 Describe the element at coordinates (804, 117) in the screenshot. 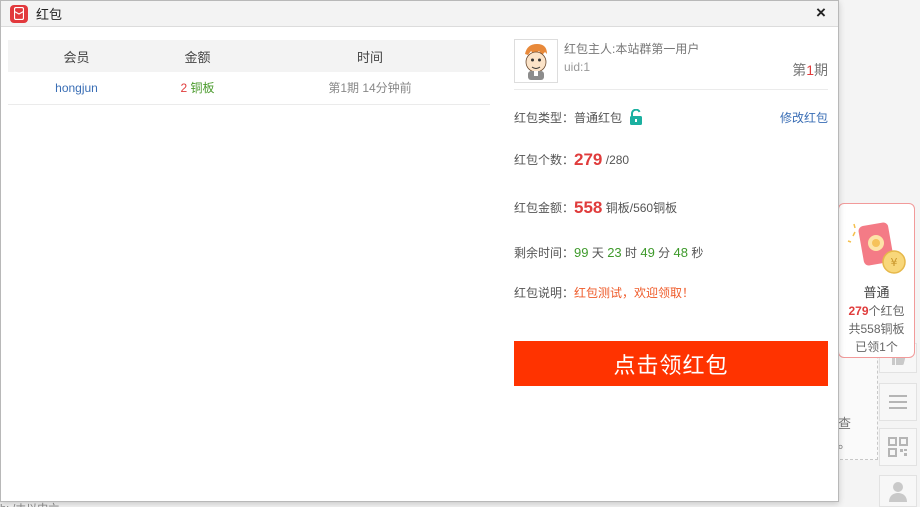

I see `edit-red-packet-link: 修改红包` at that location.